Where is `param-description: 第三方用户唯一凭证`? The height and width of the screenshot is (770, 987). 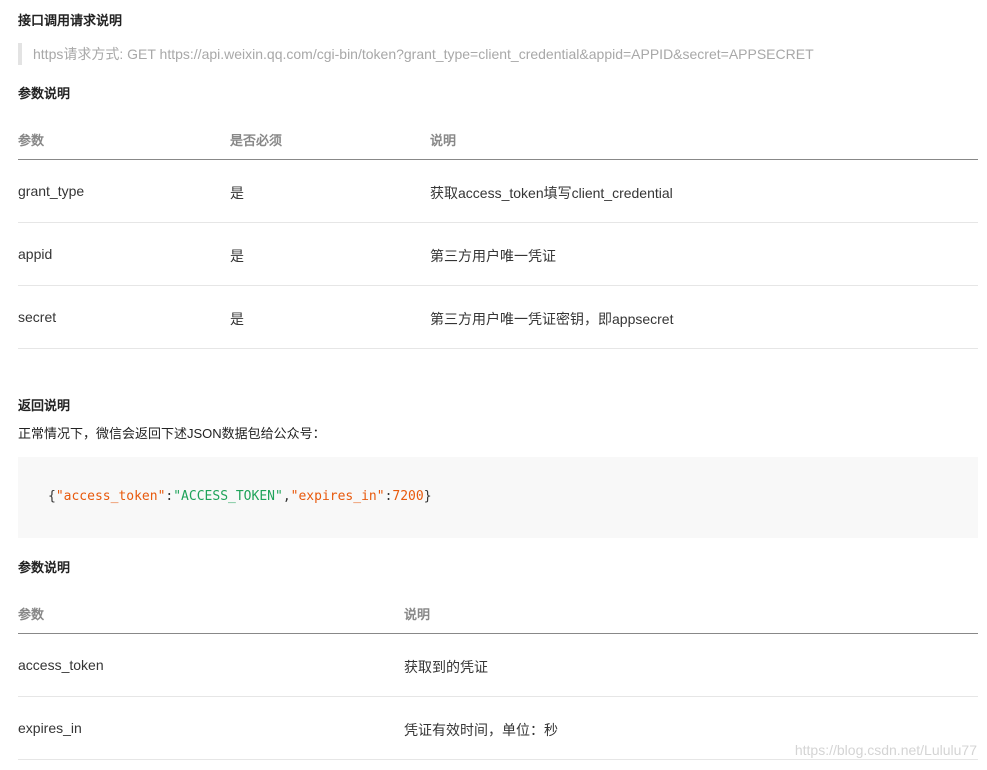
param-description: 第三方用户唯一凭证 is located at coordinates (493, 256).